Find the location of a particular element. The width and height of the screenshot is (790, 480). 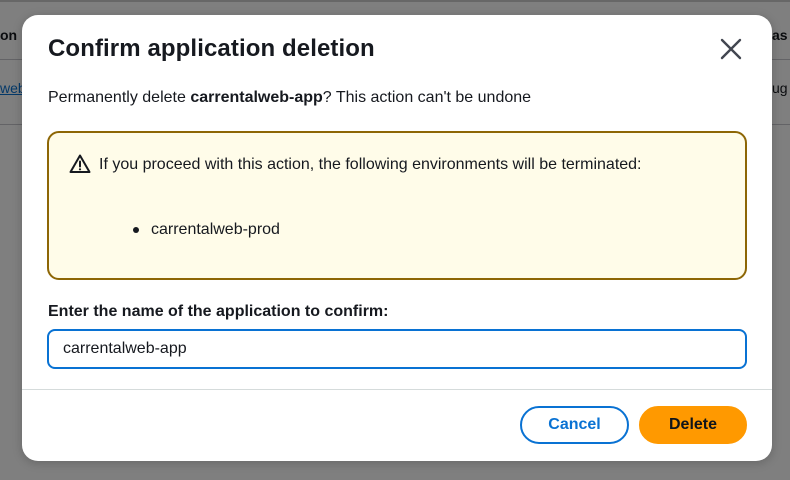

application-name: carrentalweb-app is located at coordinates (256, 97).